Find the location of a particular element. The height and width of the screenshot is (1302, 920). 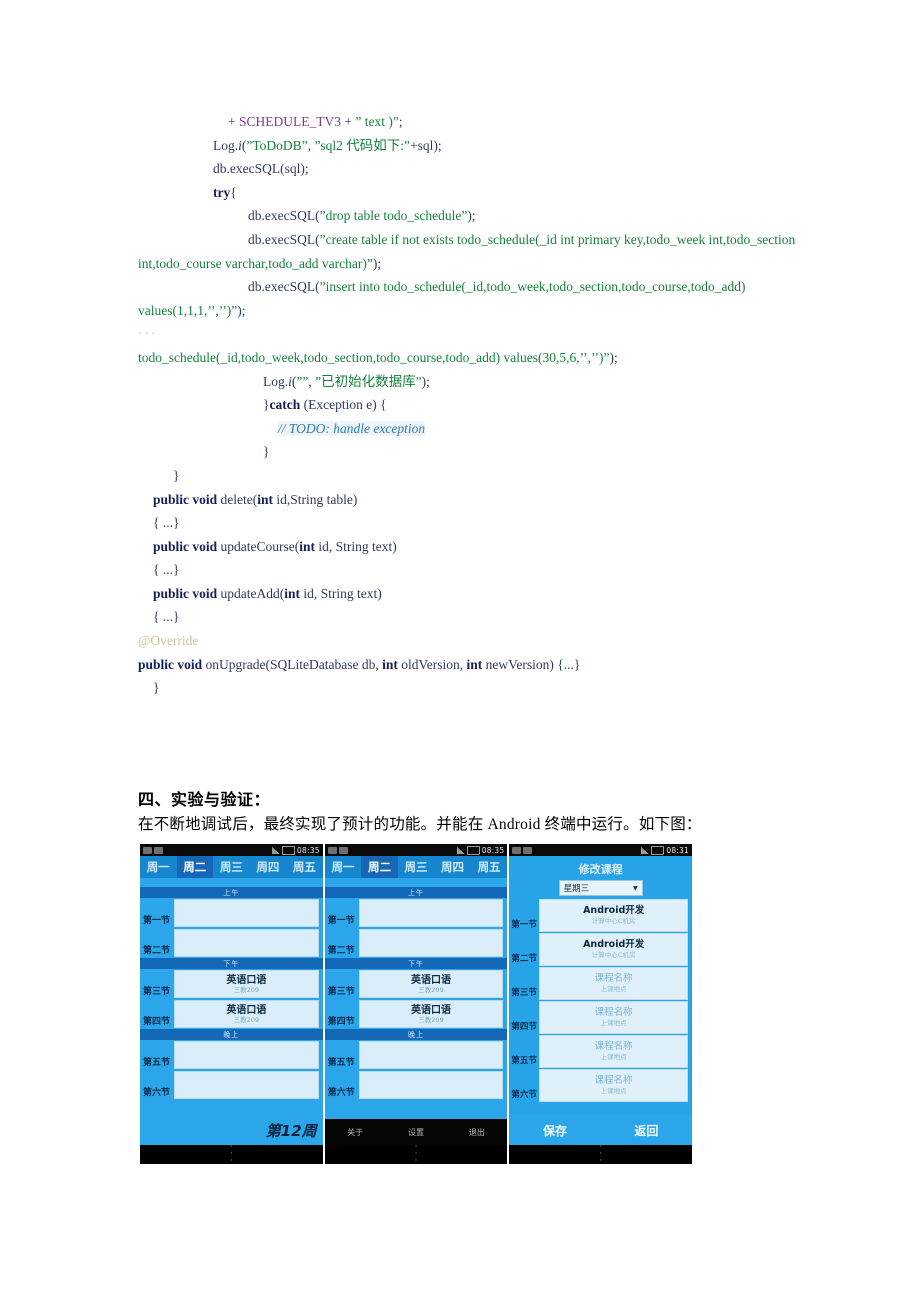

code-token-pln: db.execSQL( is located at coordinates (284, 239).